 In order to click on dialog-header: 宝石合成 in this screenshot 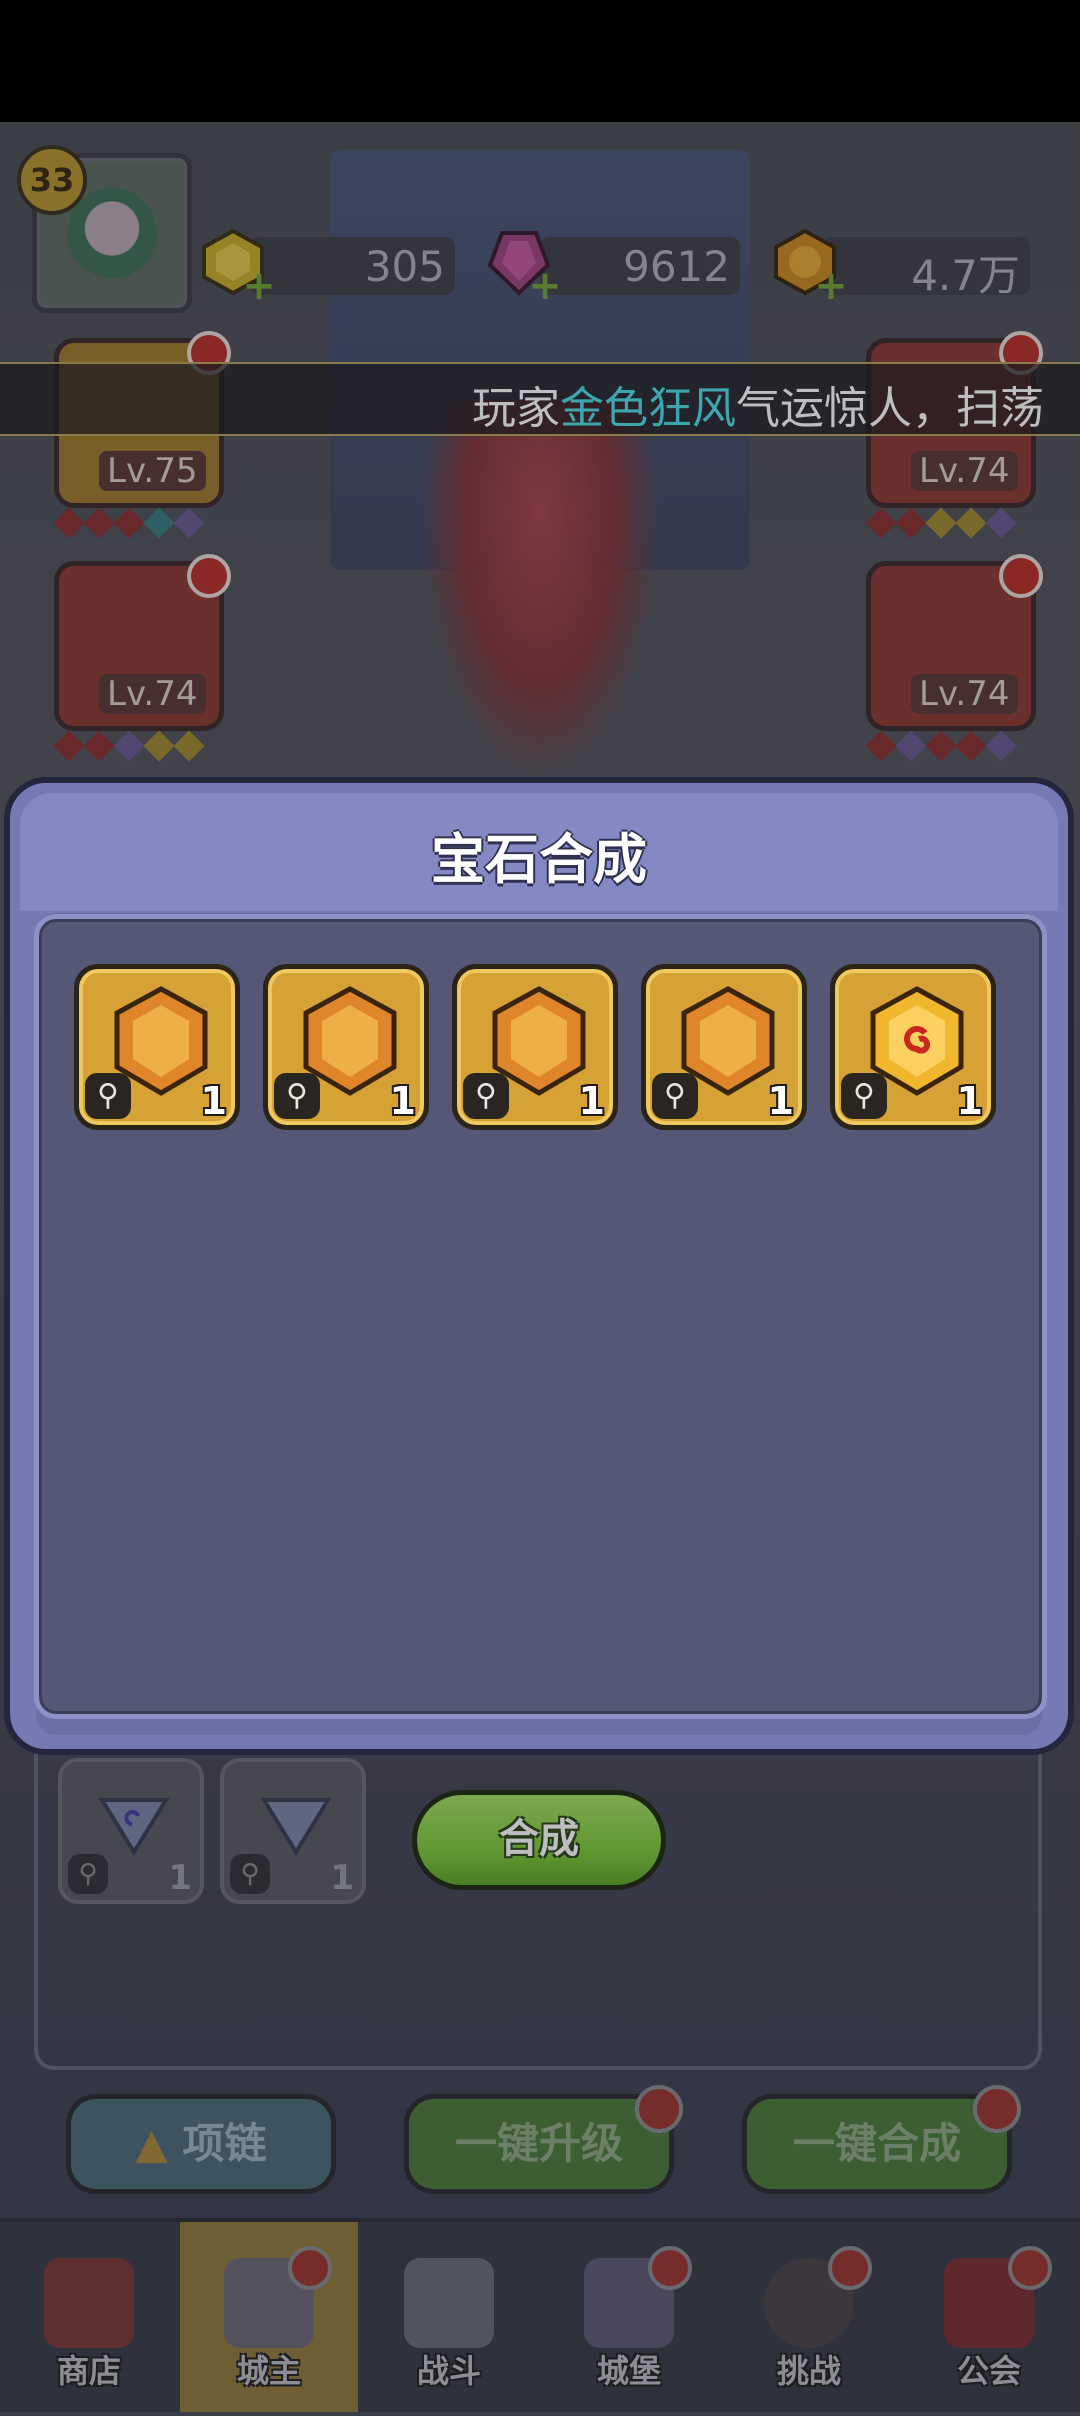, I will do `click(539, 852)`.